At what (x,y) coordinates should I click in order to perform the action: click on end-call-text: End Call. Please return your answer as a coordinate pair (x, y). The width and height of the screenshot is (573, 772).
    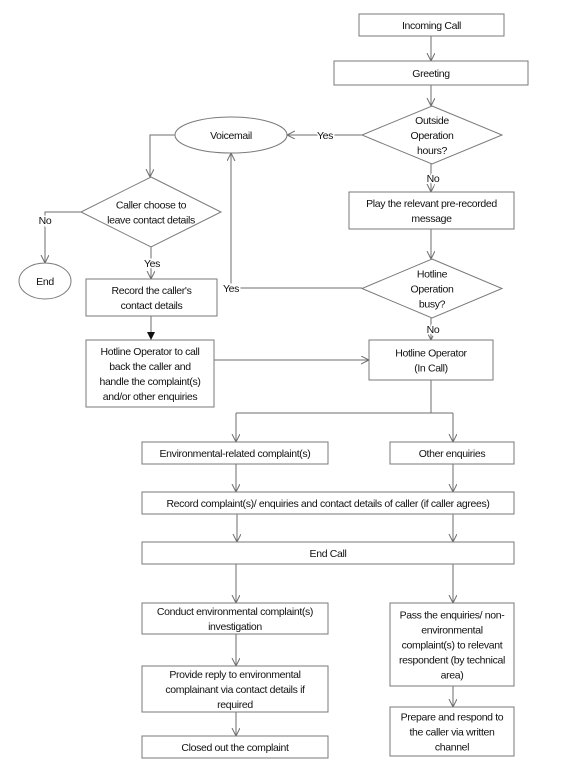
    Looking at the image, I should click on (328, 554).